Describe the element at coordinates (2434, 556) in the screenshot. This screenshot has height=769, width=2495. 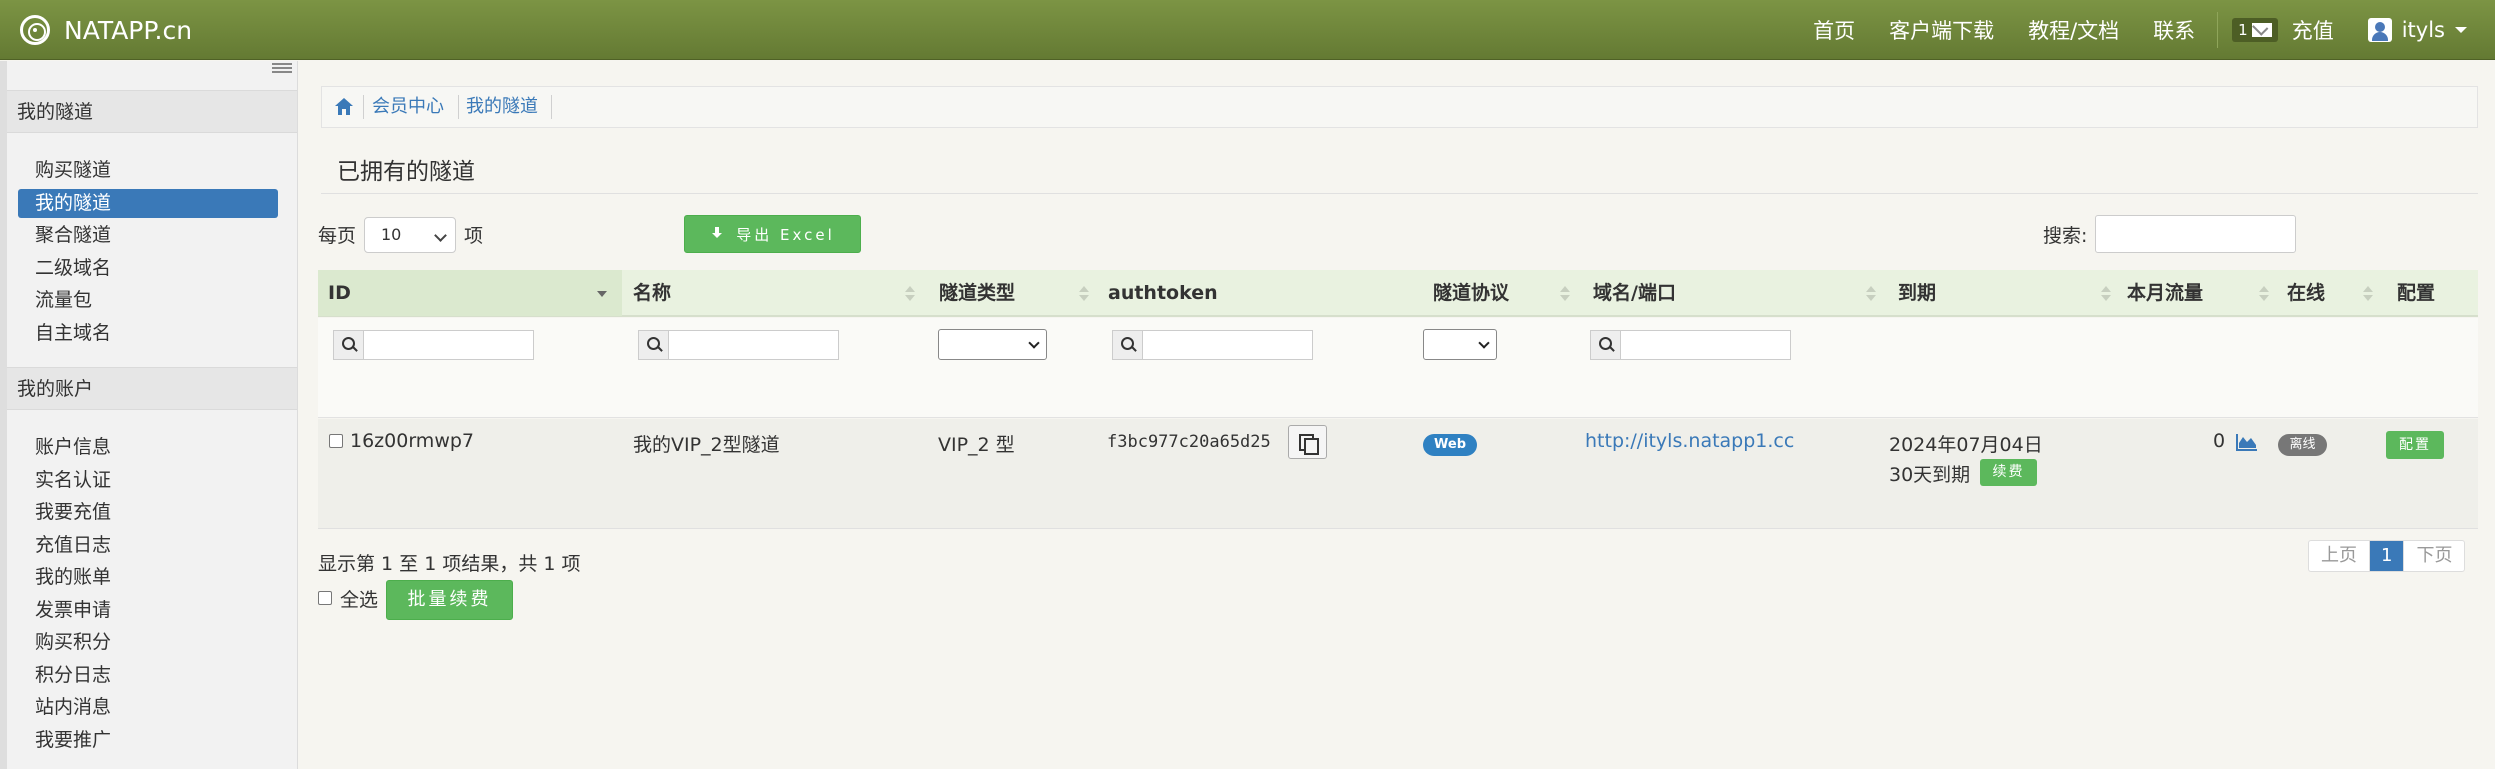
I see `next-page-button: 下页` at that location.